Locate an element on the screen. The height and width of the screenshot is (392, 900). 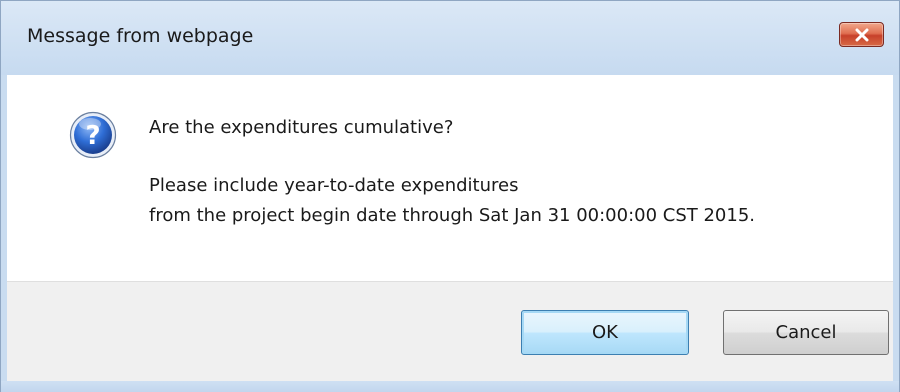
cancel-button: Cancel is located at coordinates (806, 332).